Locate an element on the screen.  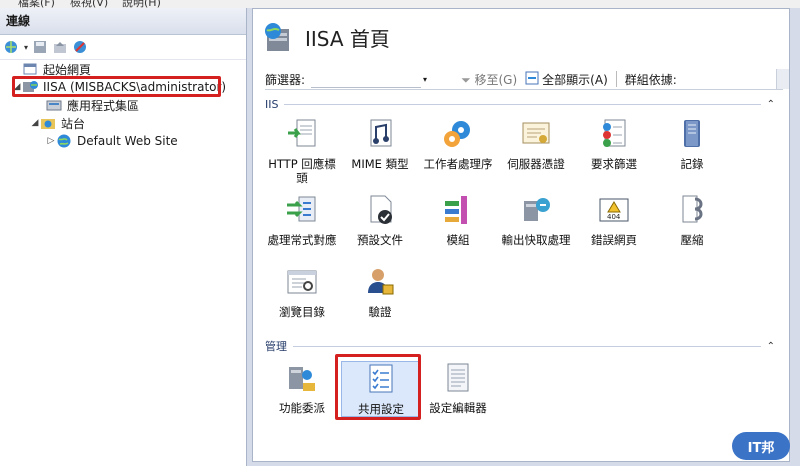
show-all-icon is located at coordinates (532, 79).